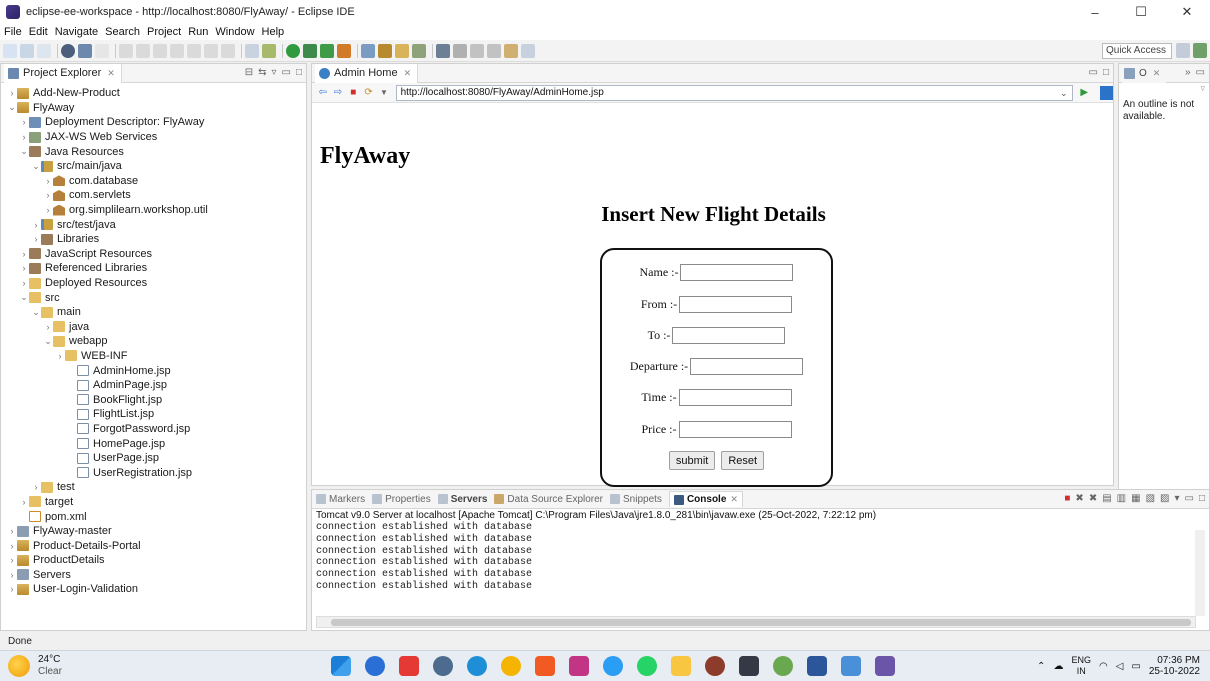 The width and height of the screenshot is (1210, 681). Describe the element at coordinates (1120, 666) in the screenshot. I see `volume-icon: ◁` at that location.